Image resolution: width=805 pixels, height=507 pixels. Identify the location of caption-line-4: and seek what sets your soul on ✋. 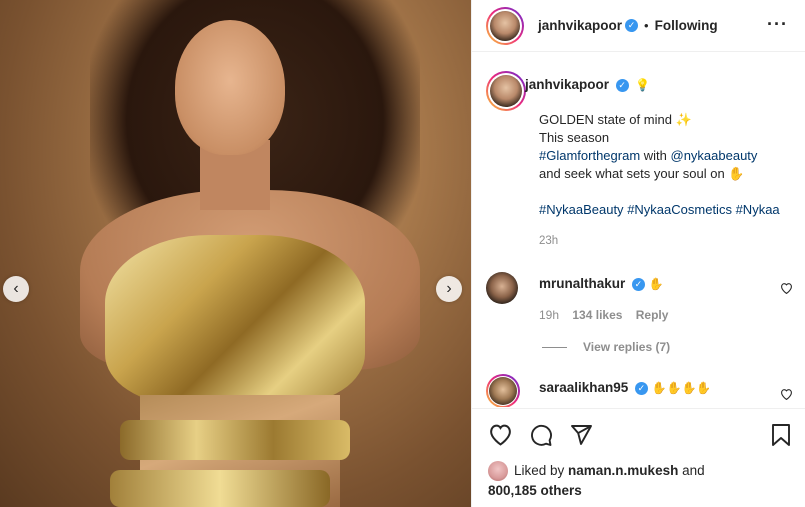
(642, 173).